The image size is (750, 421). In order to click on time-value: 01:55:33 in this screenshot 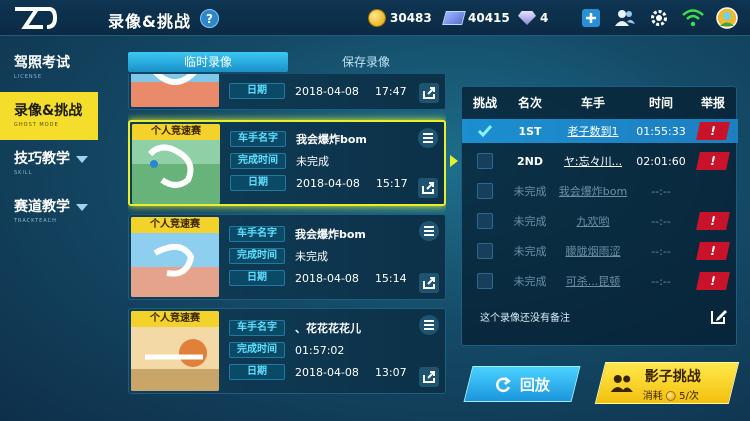, I will do `click(661, 131)`.